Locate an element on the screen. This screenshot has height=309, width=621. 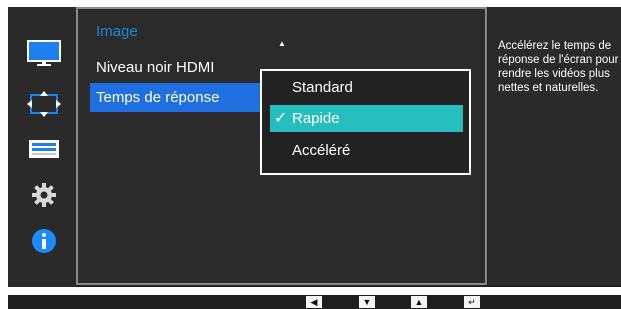
menu-title: Image is located at coordinates (117, 31).